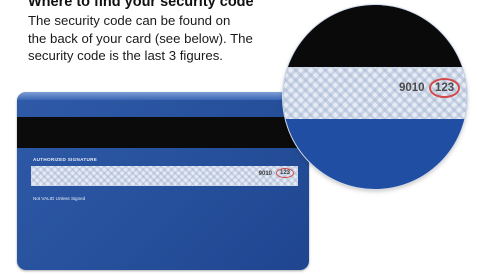 This screenshot has width=477, height=275. Describe the element at coordinates (412, 88) in the screenshot. I see `zoom-card-number-tail: 9010` at that location.